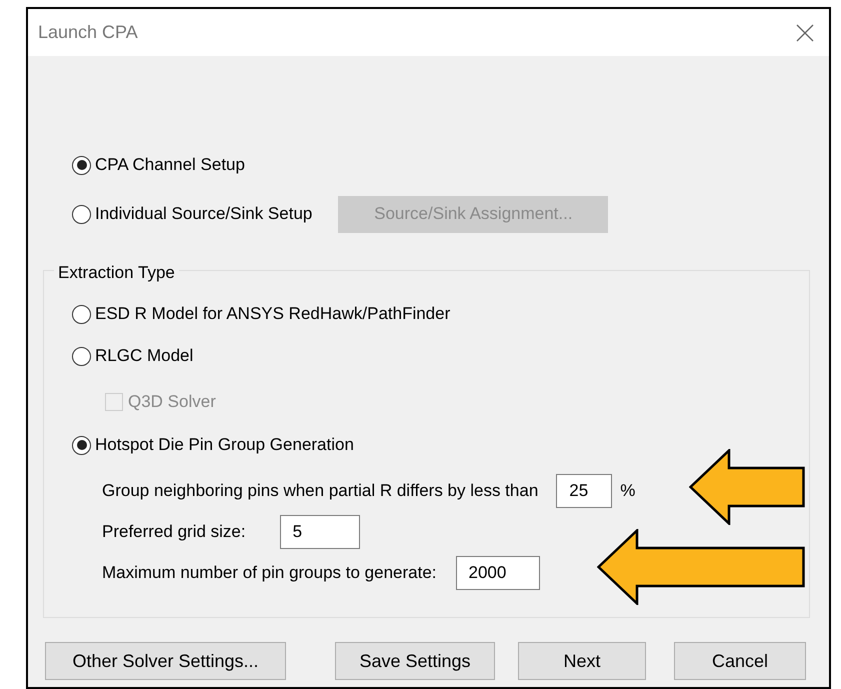 The height and width of the screenshot is (689, 841). Describe the element at coordinates (805, 32) in the screenshot. I see `close-icon` at that location.